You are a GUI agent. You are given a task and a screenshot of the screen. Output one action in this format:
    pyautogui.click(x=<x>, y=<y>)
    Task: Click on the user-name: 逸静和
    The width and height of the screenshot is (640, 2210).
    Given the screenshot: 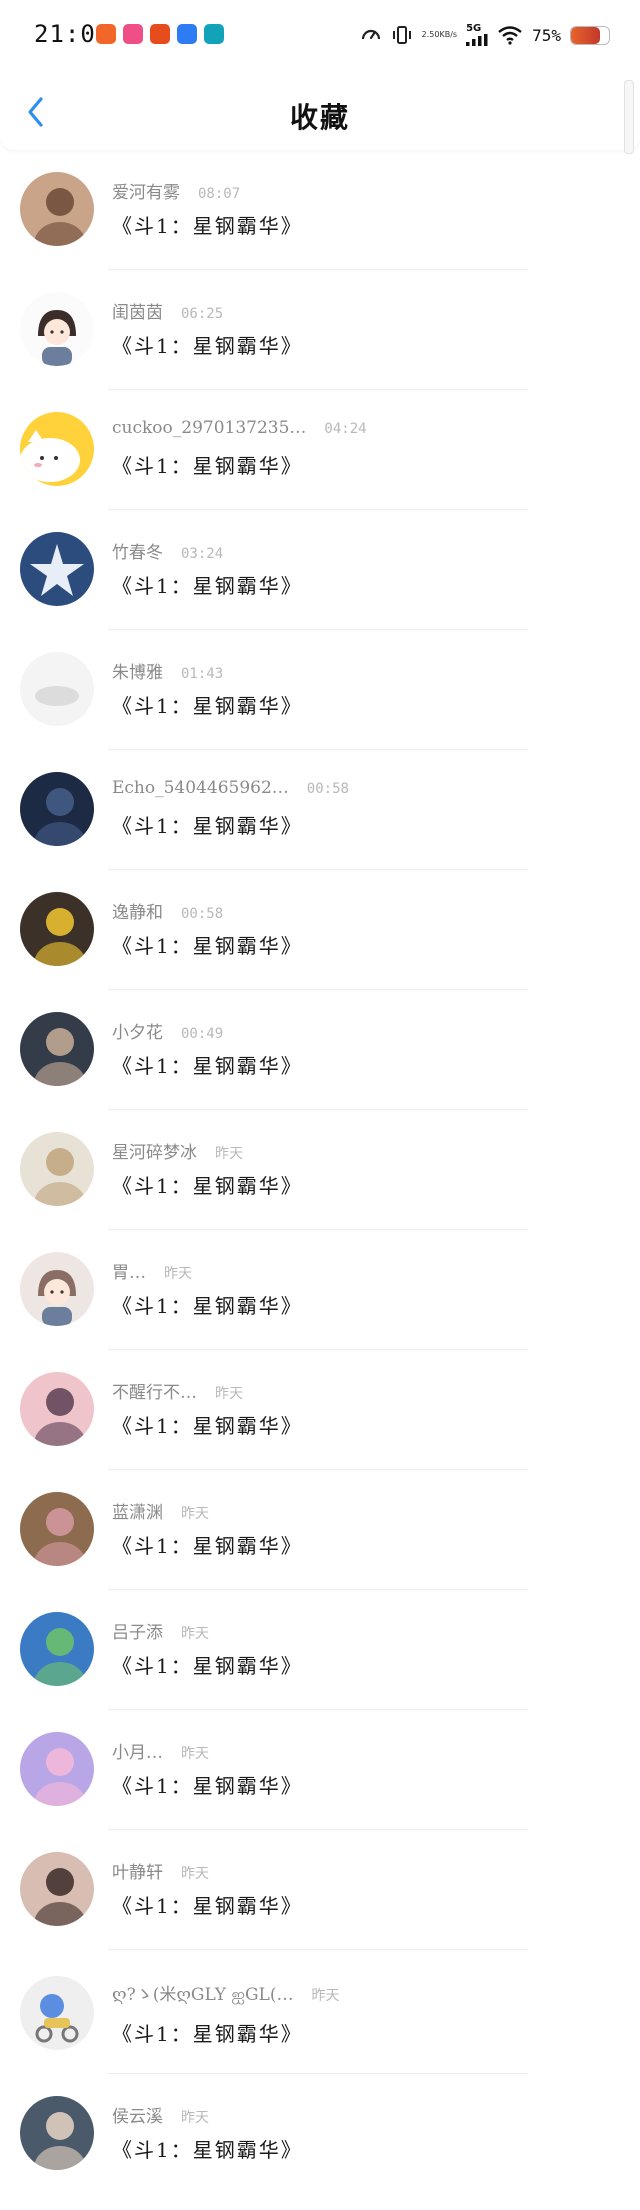 What is the action you would take?
    pyautogui.click(x=137, y=913)
    